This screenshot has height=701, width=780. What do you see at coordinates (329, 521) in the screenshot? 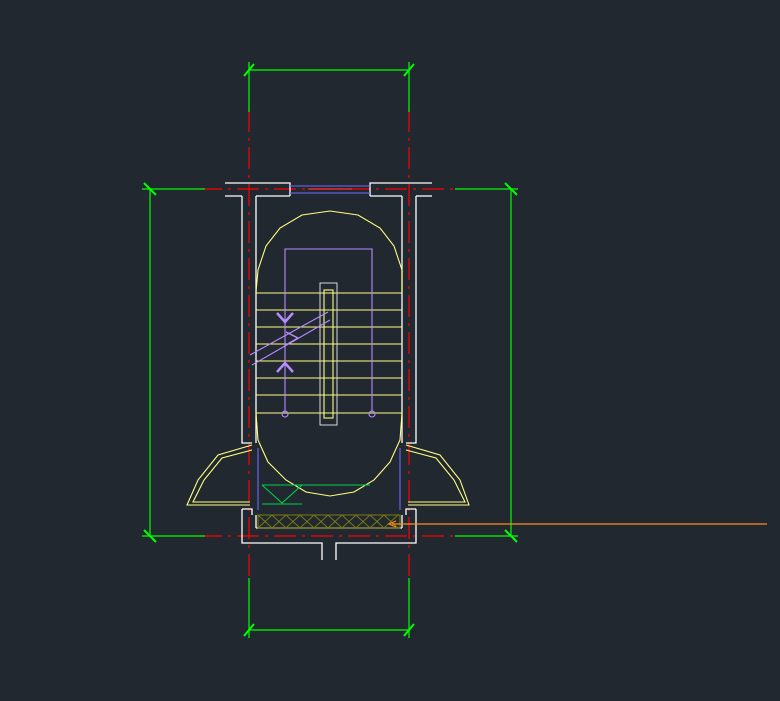
I see `floor-grate` at bounding box center [329, 521].